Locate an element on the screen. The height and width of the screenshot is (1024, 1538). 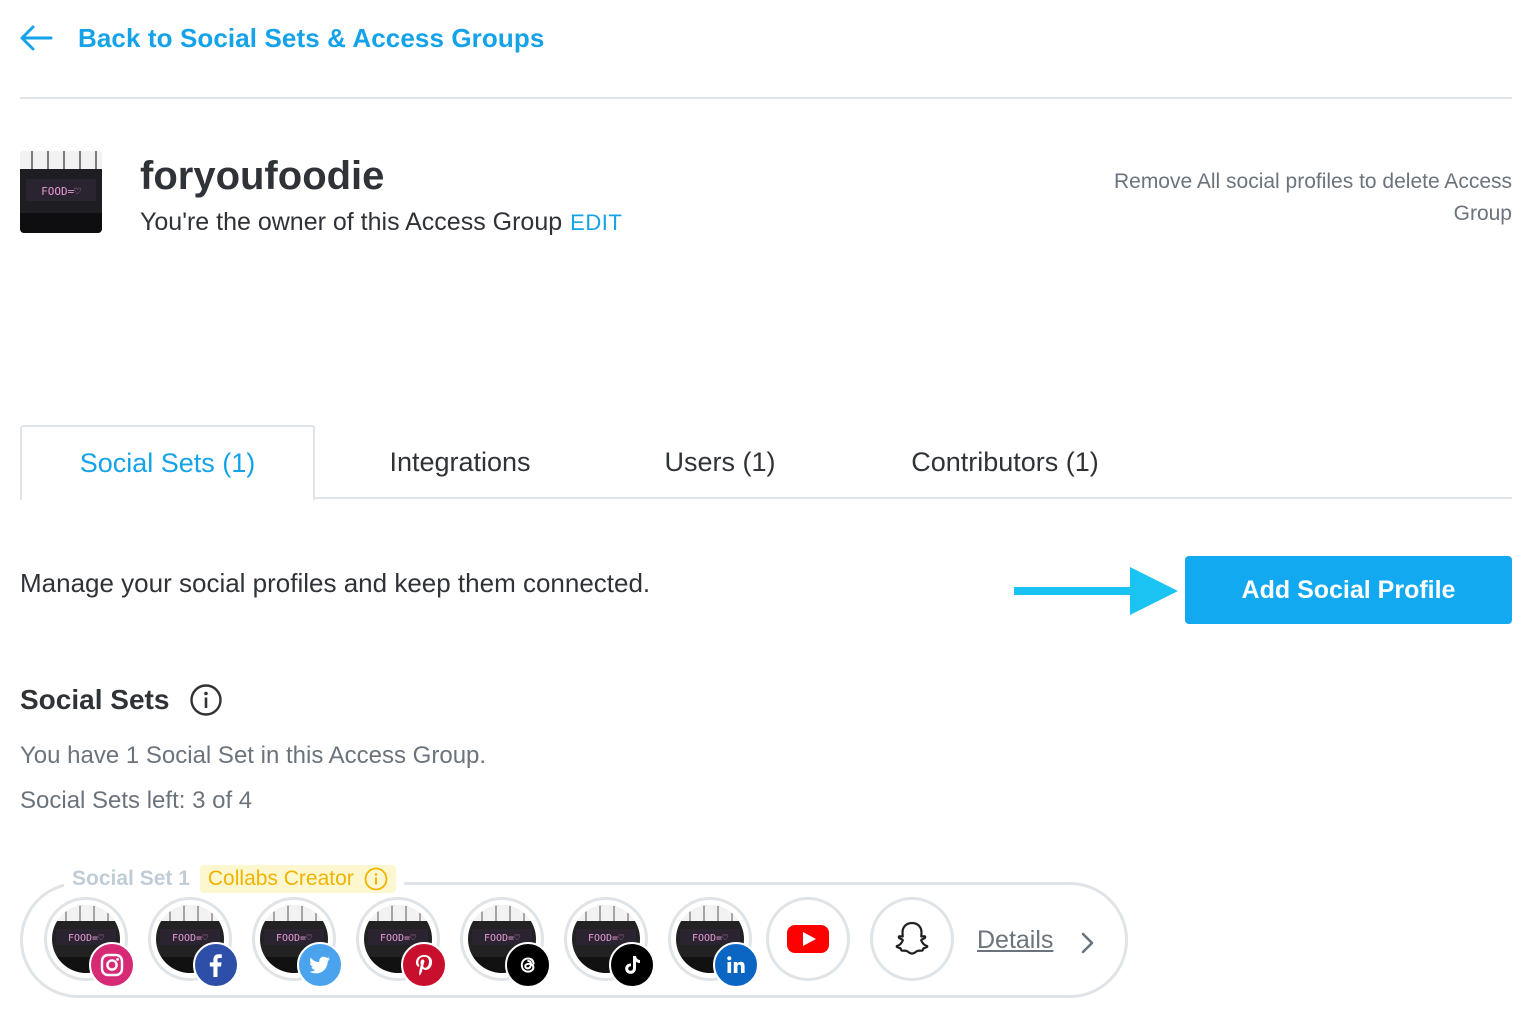
profile-snapchat is located at coordinates (912, 939).